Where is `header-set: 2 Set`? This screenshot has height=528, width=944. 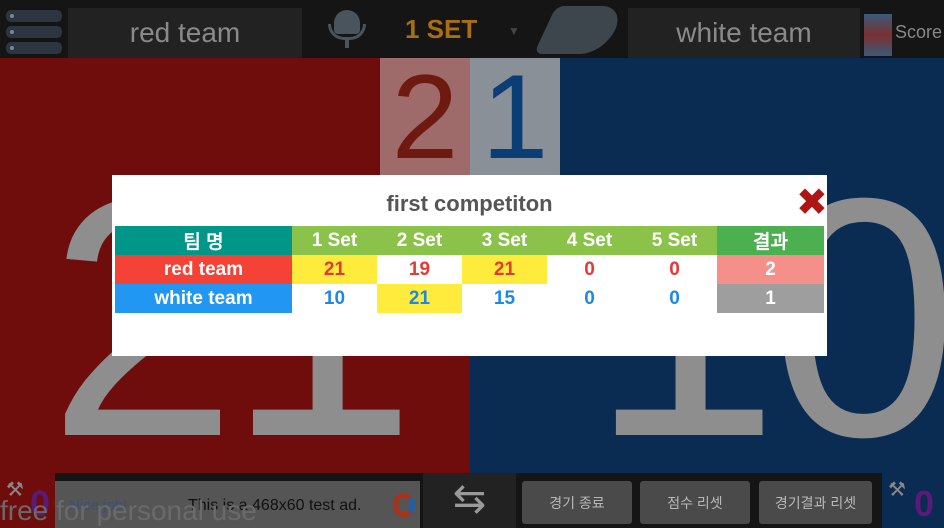 header-set: 2 Set is located at coordinates (419, 240).